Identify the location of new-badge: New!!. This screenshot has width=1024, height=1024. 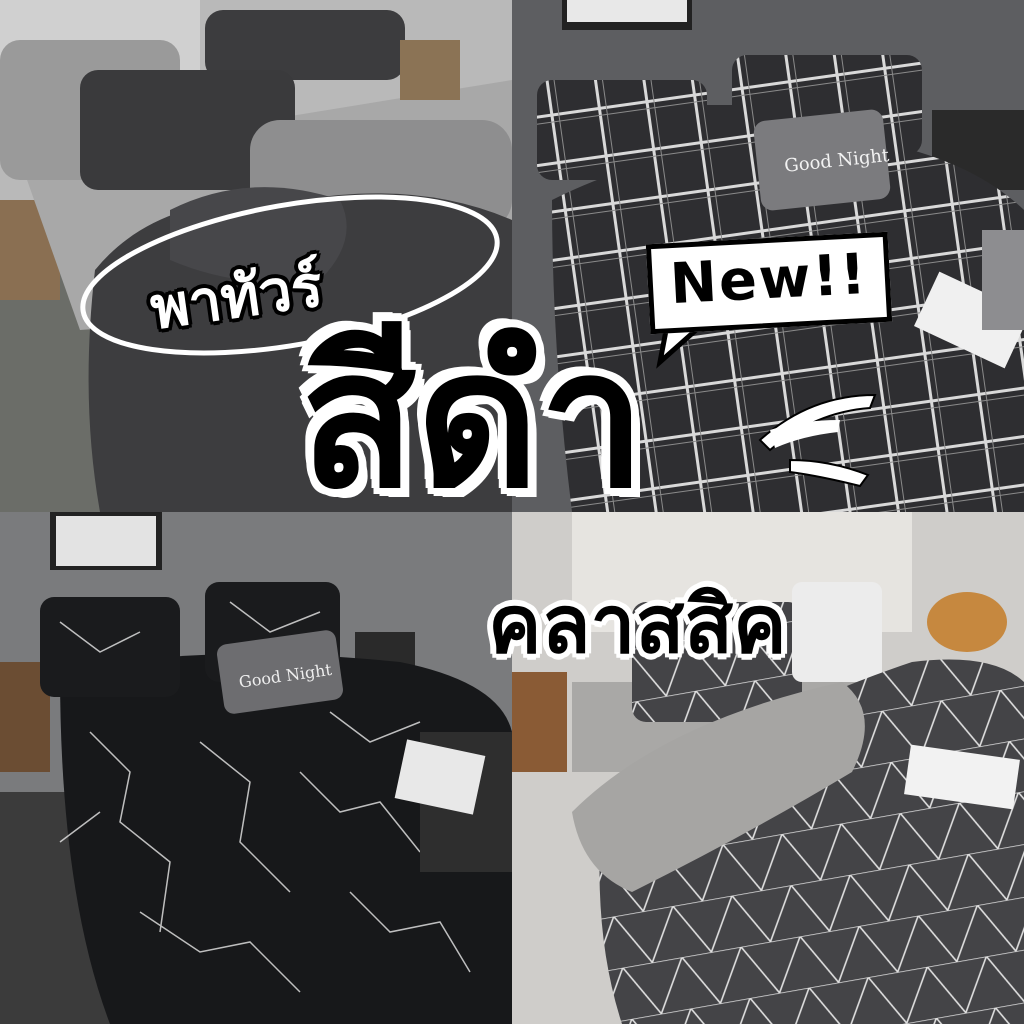
(769, 283).